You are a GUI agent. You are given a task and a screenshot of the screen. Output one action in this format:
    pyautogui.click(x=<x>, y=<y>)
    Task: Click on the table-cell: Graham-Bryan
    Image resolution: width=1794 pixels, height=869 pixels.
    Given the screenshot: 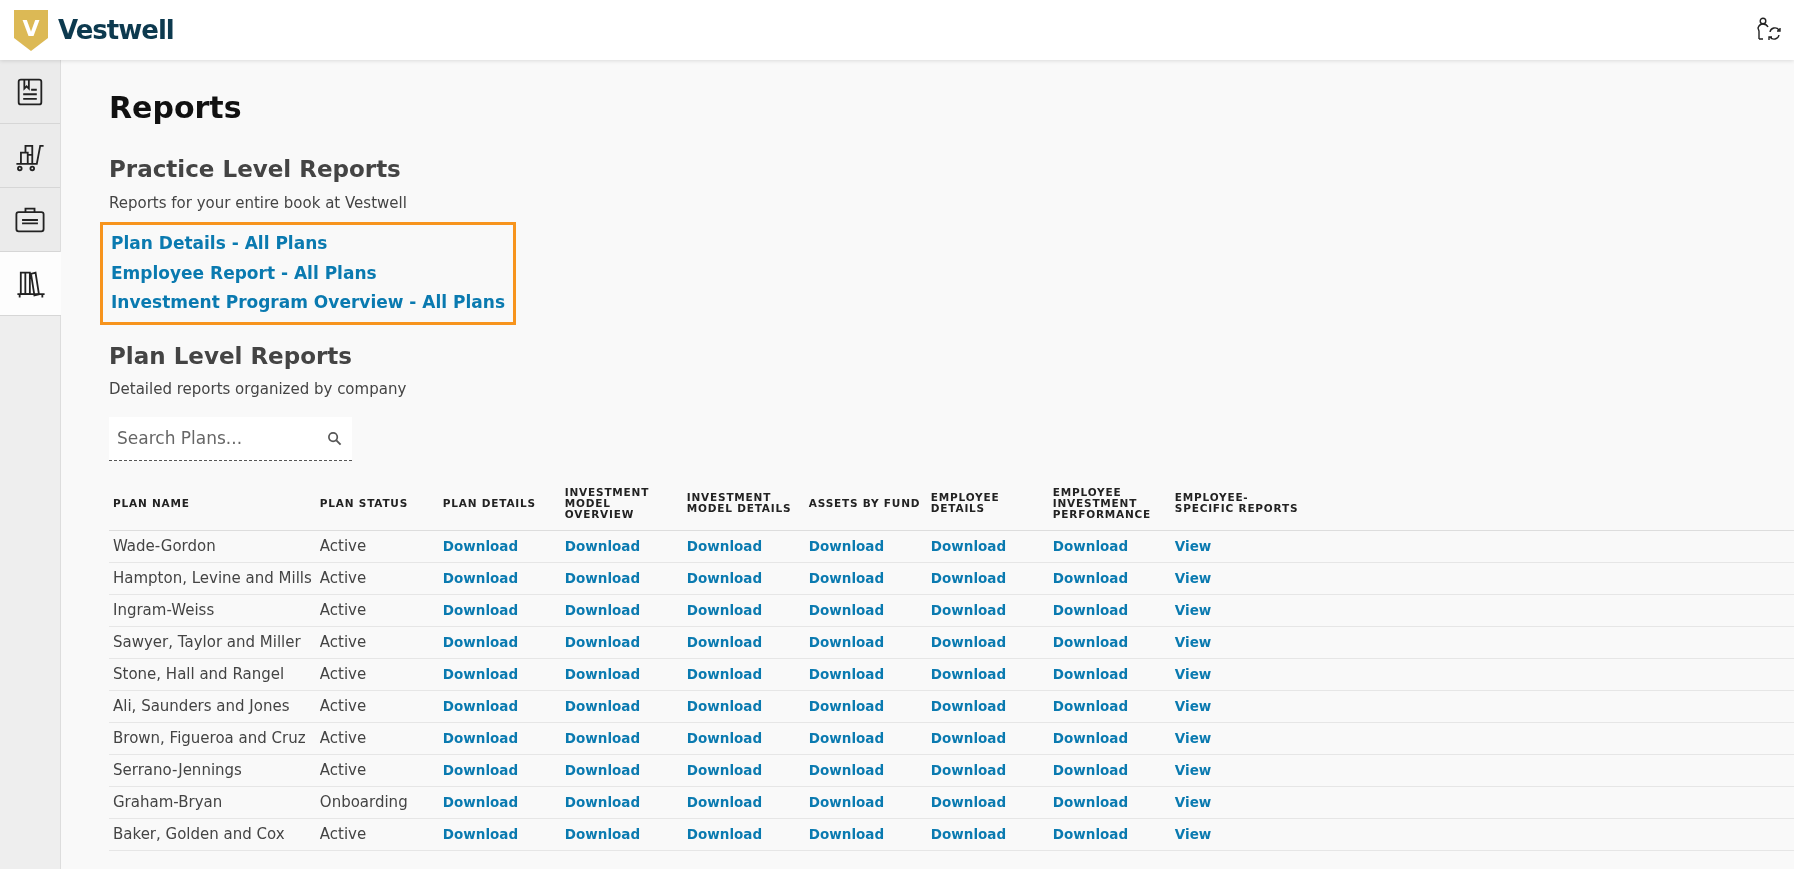 What is the action you would take?
    pyautogui.click(x=168, y=802)
    